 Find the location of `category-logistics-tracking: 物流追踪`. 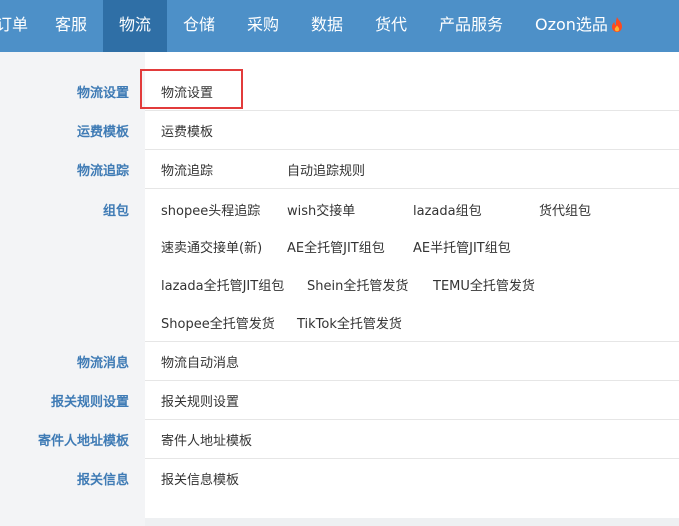

category-logistics-tracking: 物流追踪 is located at coordinates (103, 169).